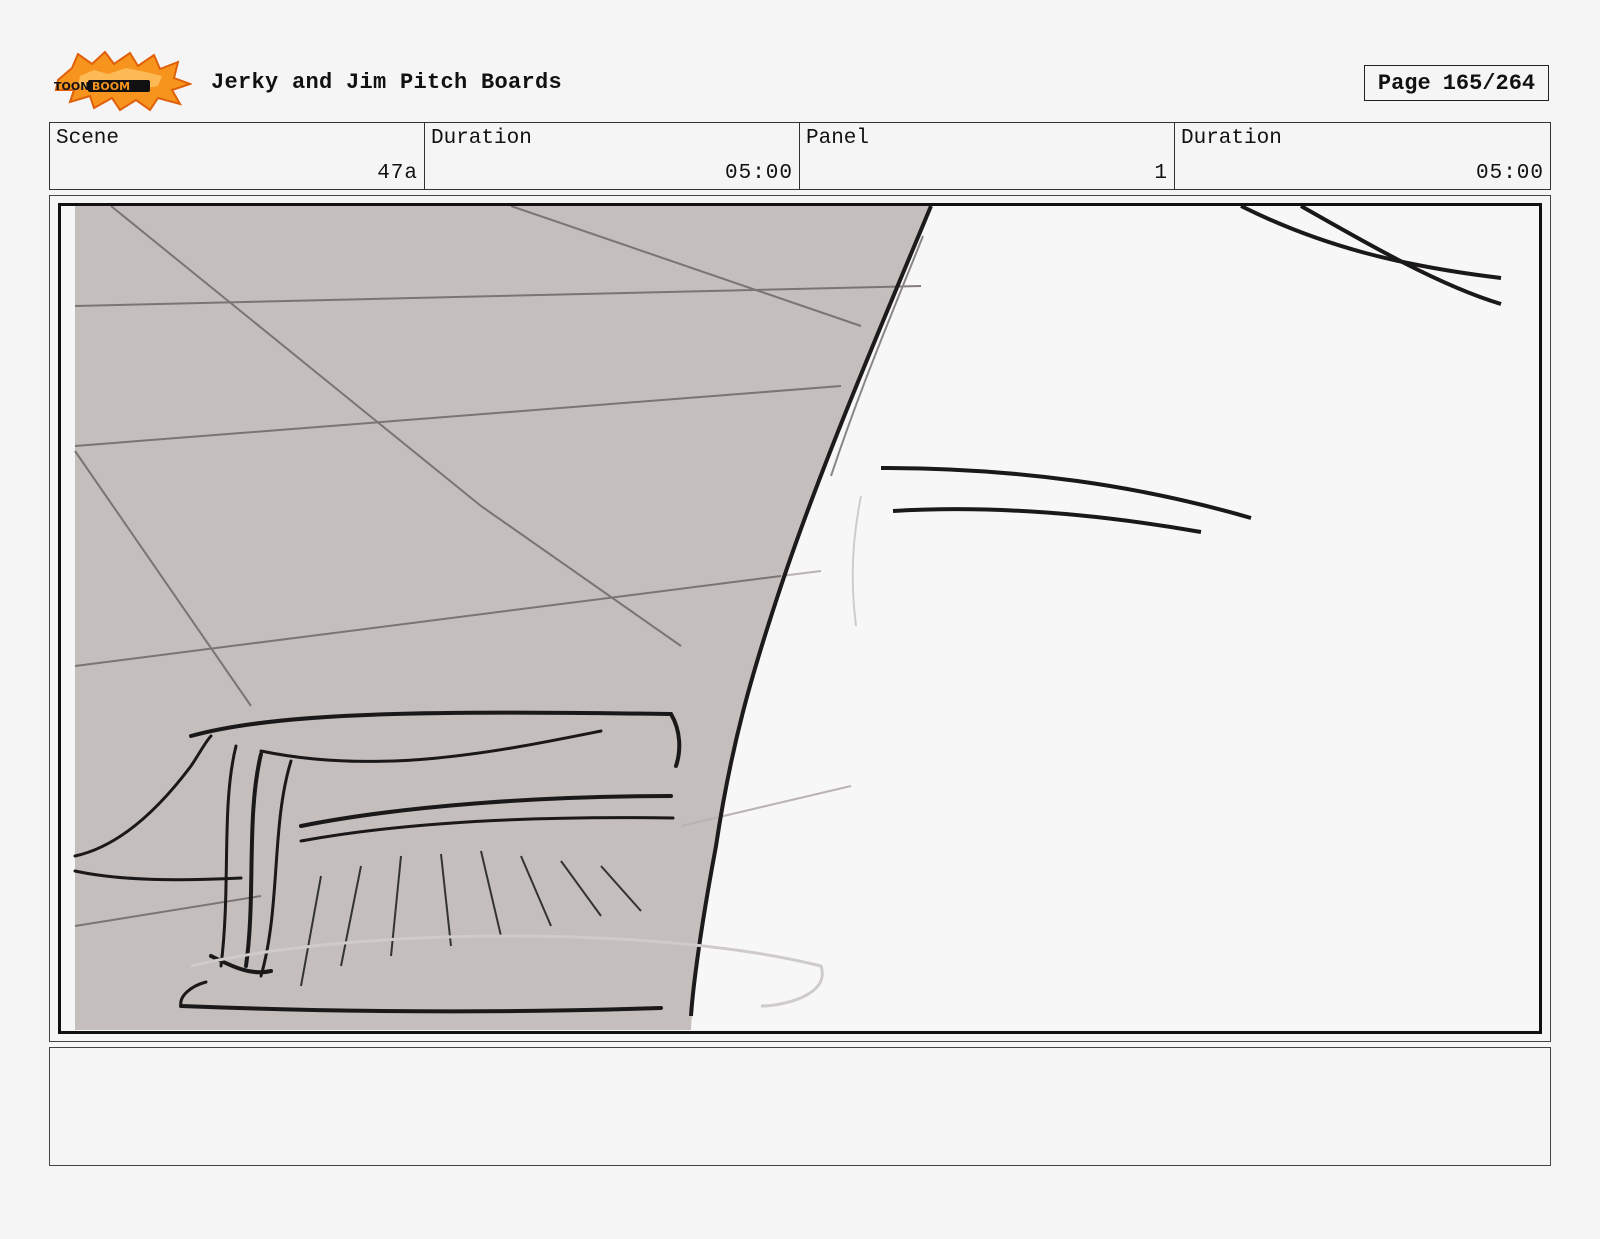 This screenshot has width=1600, height=1239. I want to click on page-indicator: Page 165/264, so click(1456, 83).